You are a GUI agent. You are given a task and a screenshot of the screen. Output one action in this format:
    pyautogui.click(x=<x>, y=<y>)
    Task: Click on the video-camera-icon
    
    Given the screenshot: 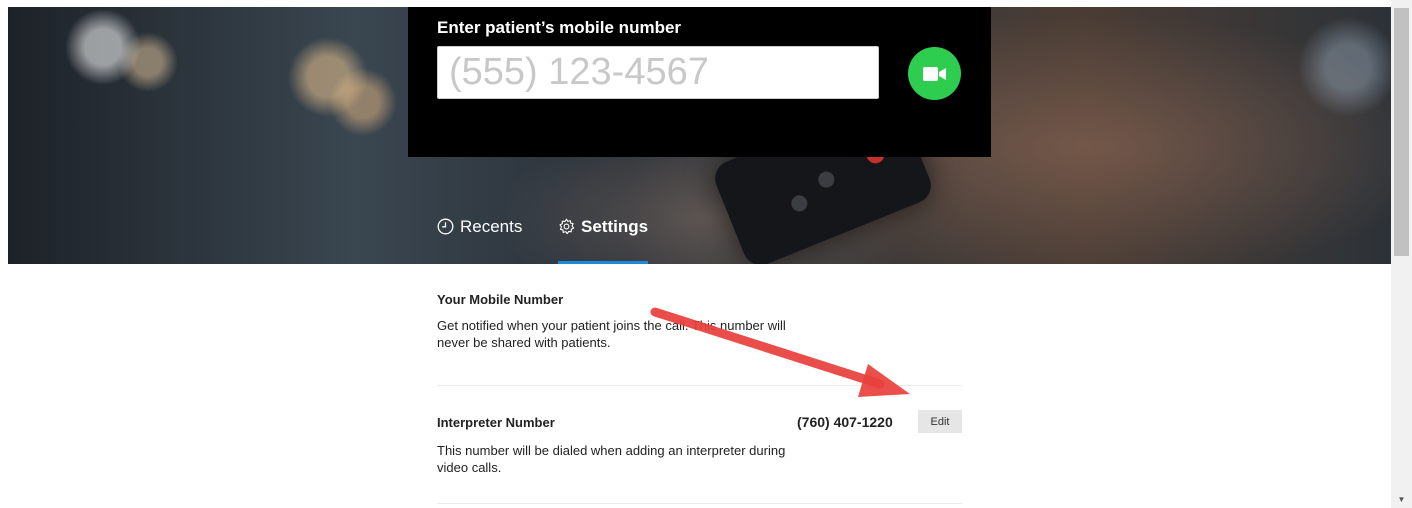 What is the action you would take?
    pyautogui.click(x=934, y=73)
    